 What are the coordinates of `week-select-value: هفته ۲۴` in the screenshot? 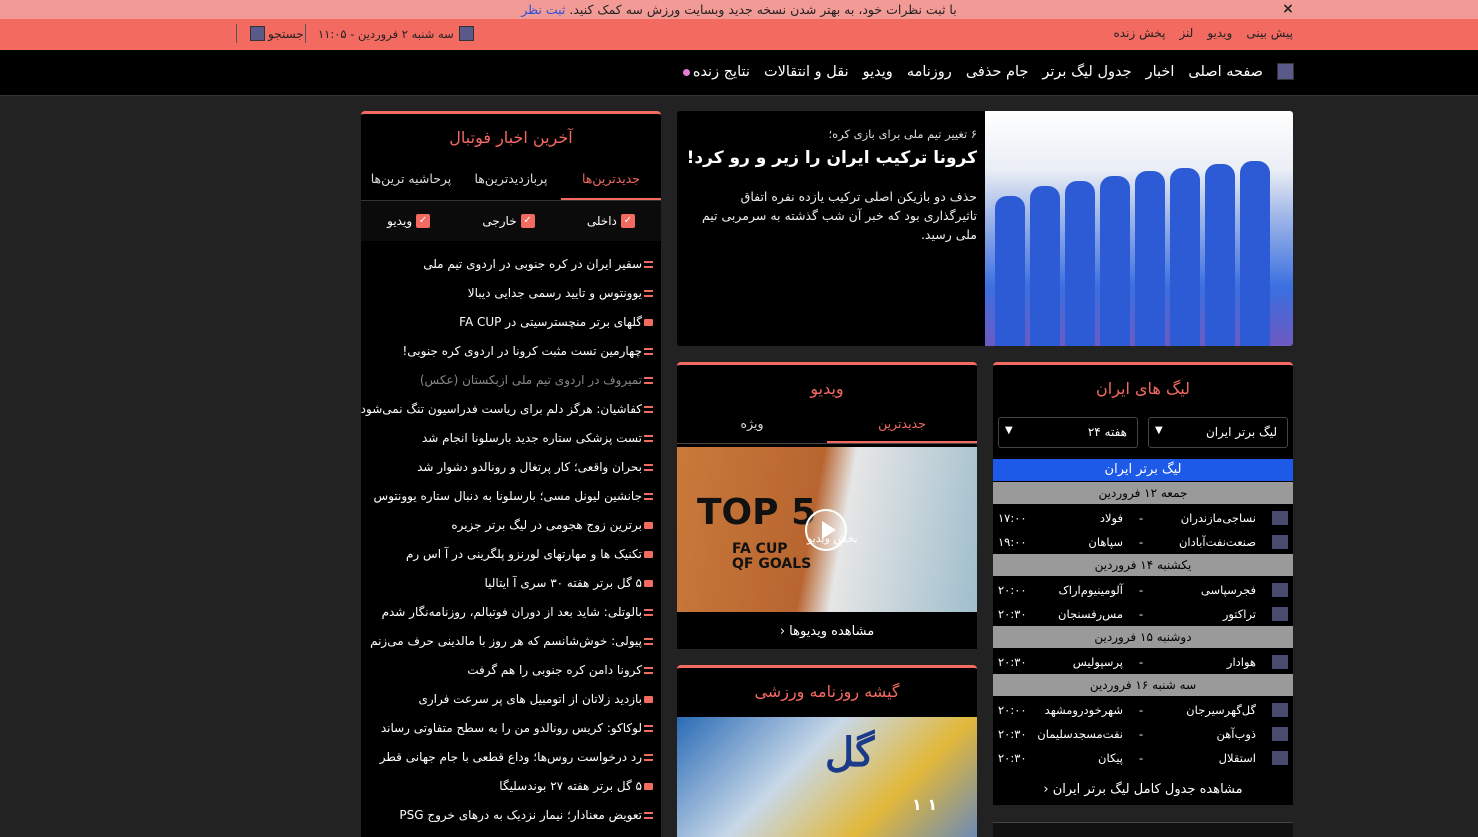 It's located at (1107, 432).